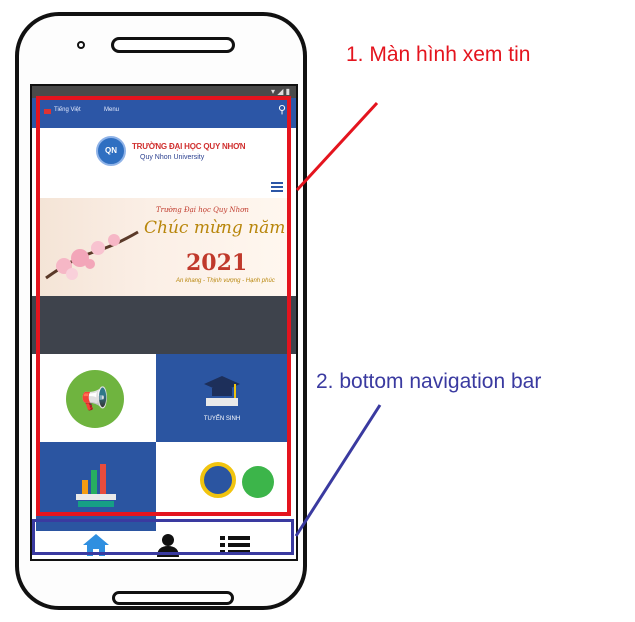  What do you see at coordinates (173, 45) in the screenshot?
I see `speaker-slot` at bounding box center [173, 45].